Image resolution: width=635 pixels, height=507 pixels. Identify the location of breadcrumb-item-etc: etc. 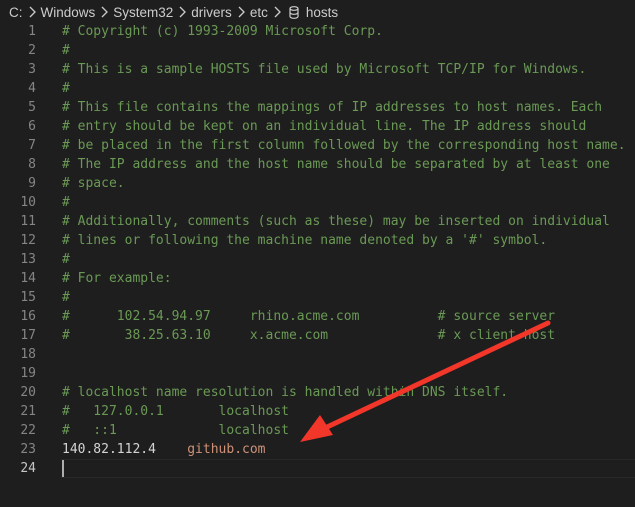
(259, 12).